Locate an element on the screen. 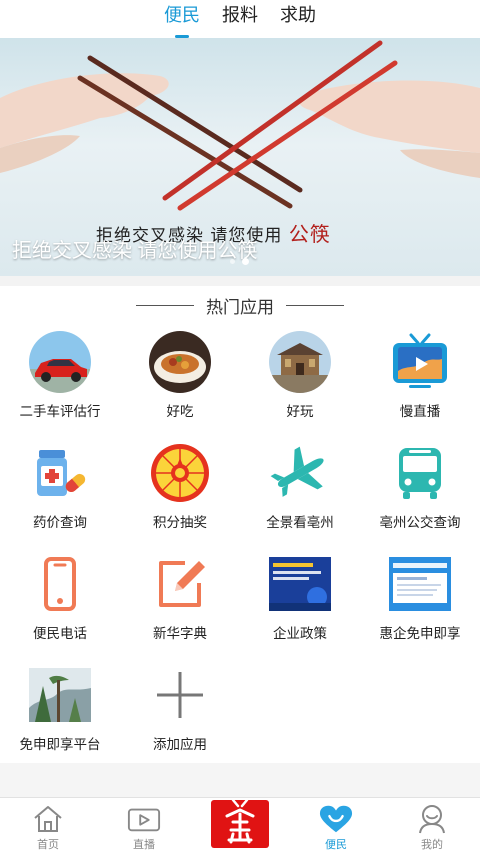 The width and height of the screenshot is (480, 853). tab-qiuzhu: 求助 is located at coordinates (298, 21).